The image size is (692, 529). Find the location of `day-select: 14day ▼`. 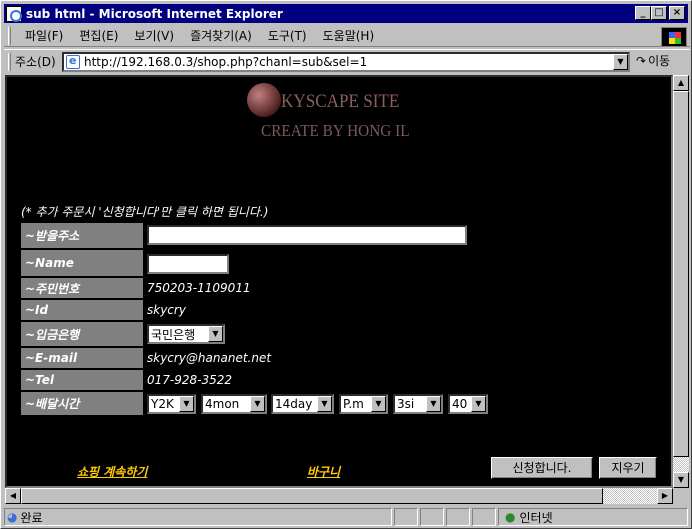

day-select: 14day ▼ is located at coordinates (302, 404).